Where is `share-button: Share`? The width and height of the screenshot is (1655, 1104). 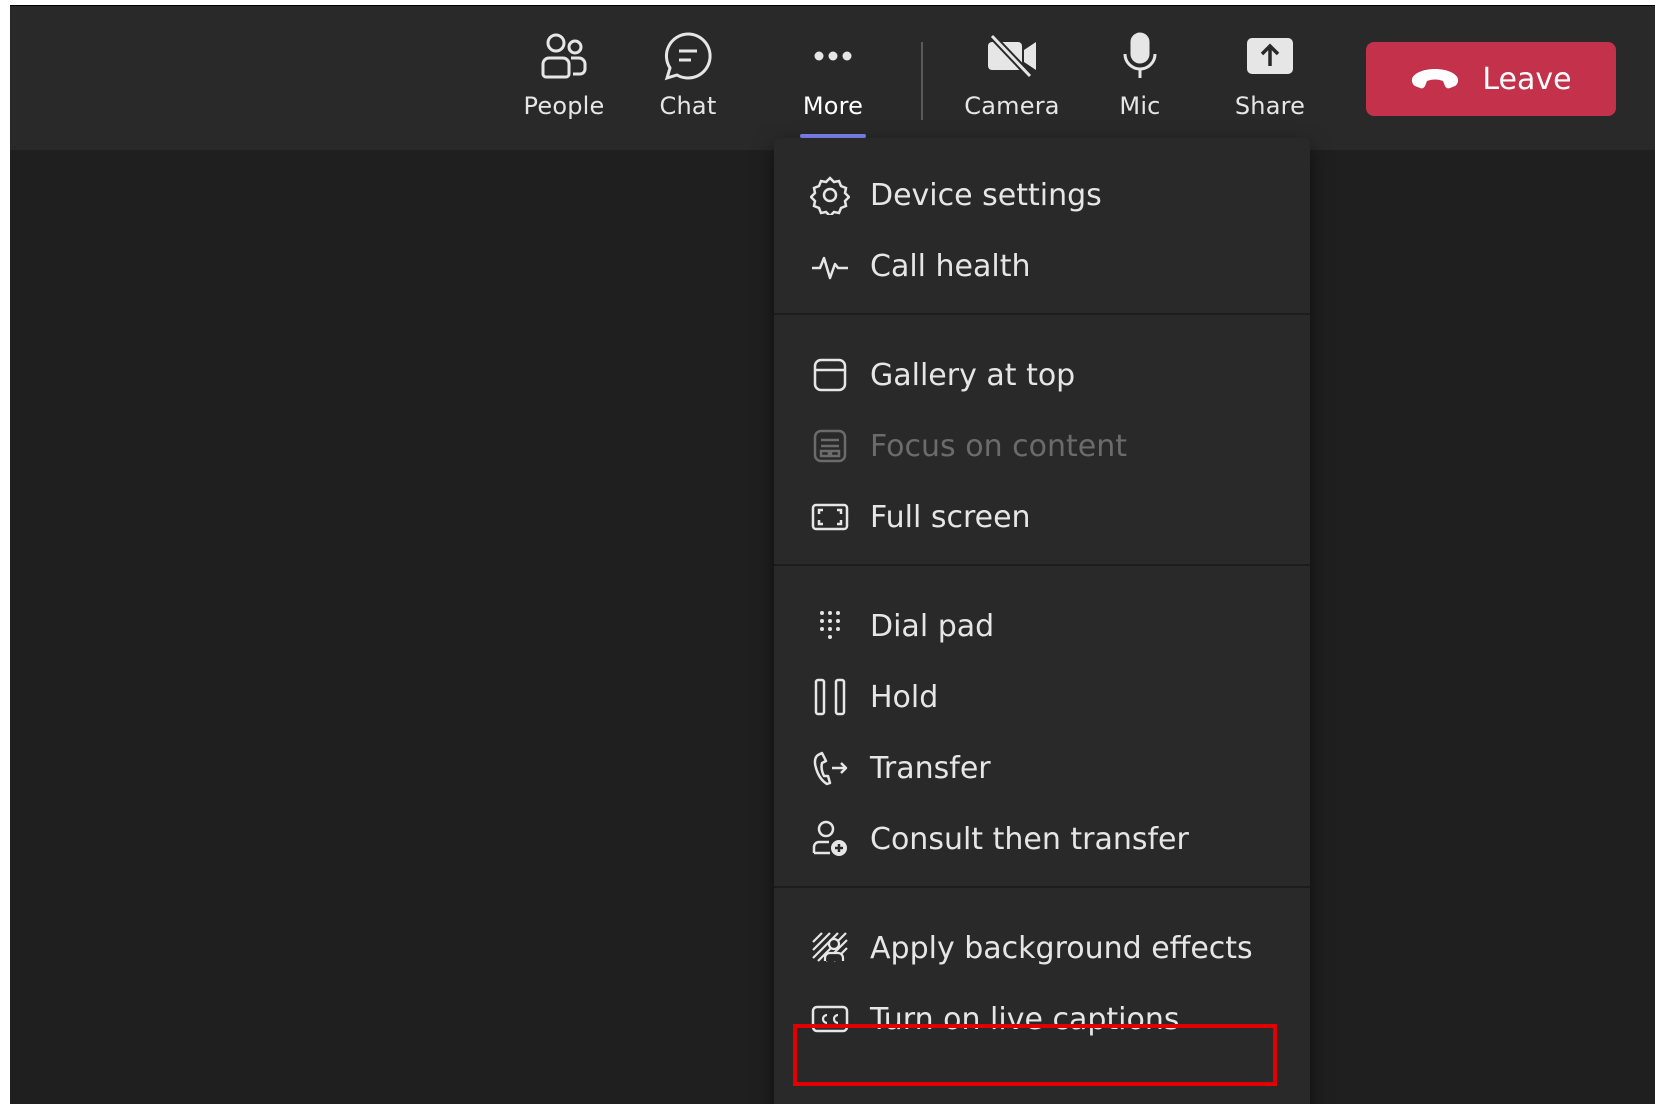
share-button: Share is located at coordinates (1270, 83).